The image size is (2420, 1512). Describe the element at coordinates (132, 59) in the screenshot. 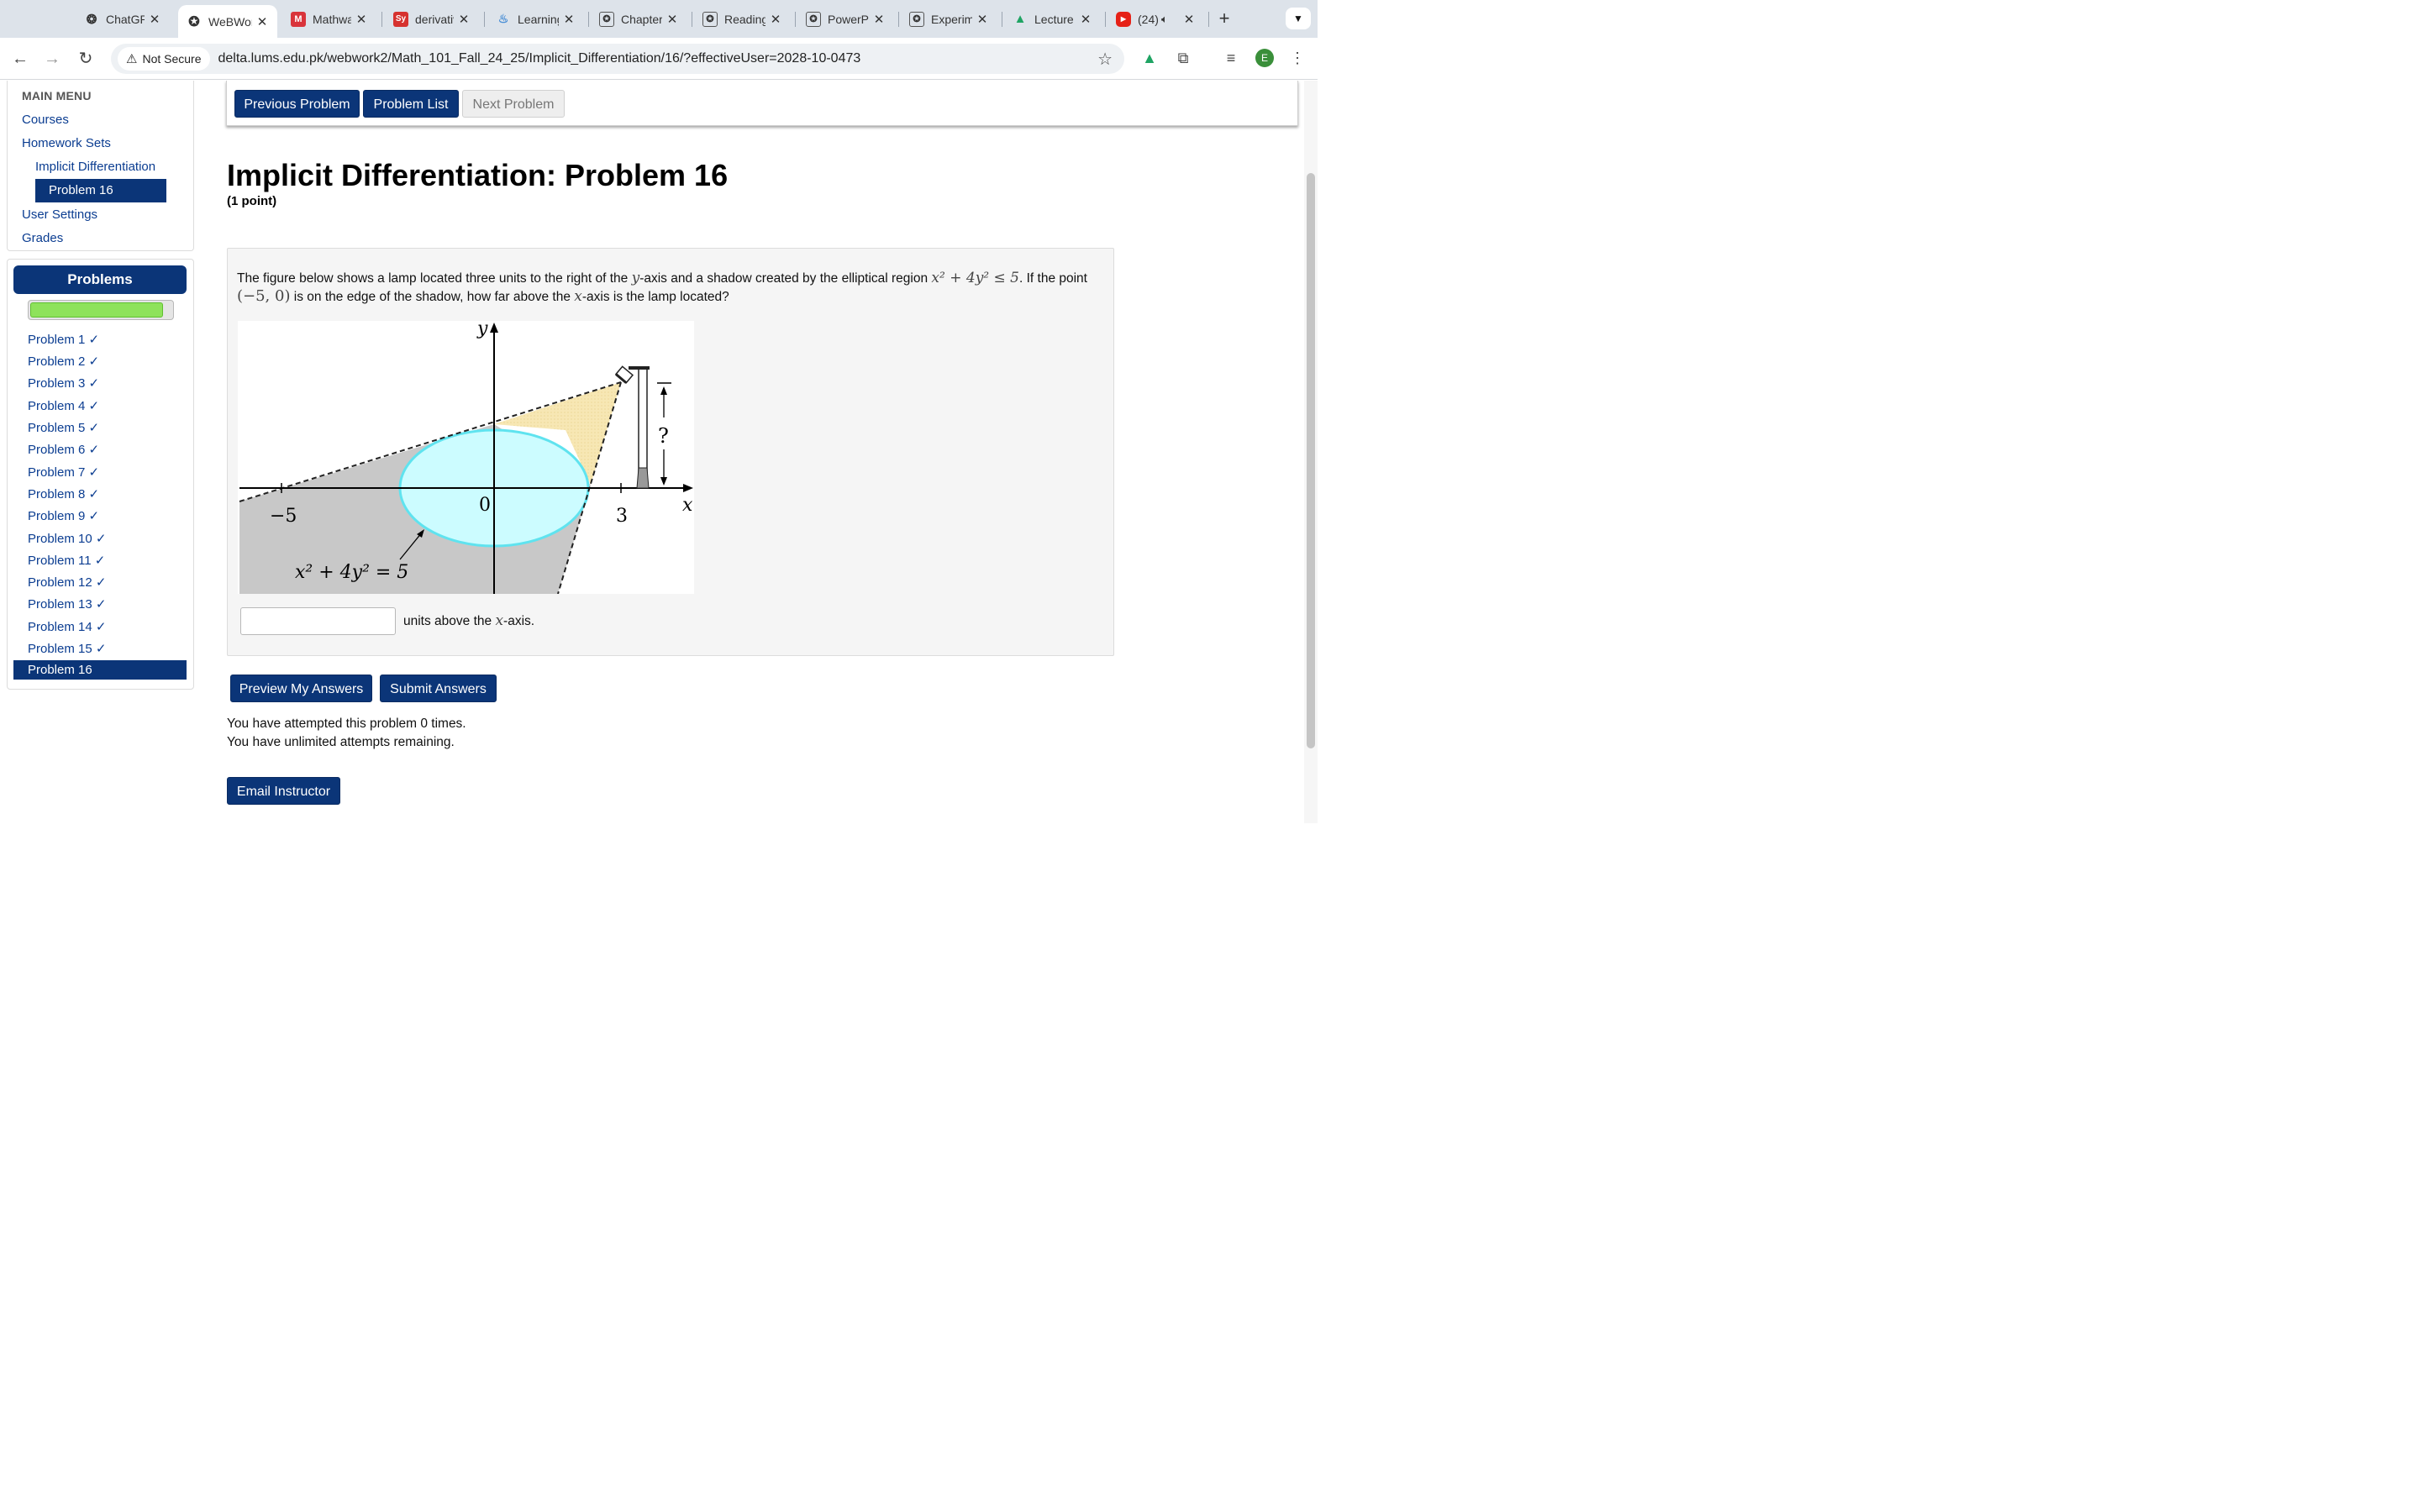

I see `warning-icon: ⚠` at that location.